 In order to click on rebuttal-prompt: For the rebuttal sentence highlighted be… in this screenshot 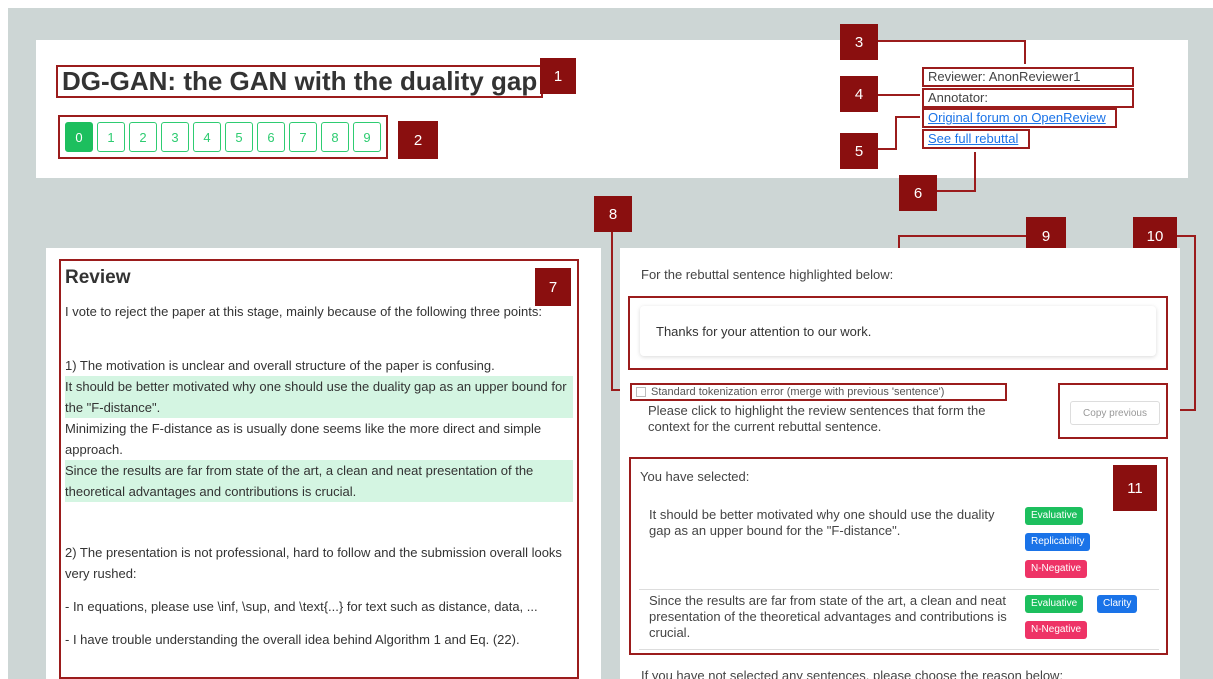, I will do `click(767, 274)`.